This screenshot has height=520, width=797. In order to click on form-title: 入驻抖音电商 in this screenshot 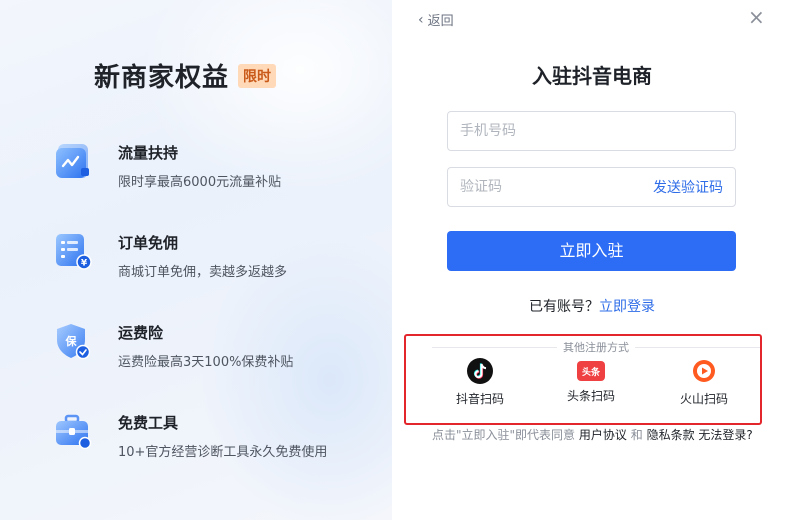, I will do `click(592, 76)`.